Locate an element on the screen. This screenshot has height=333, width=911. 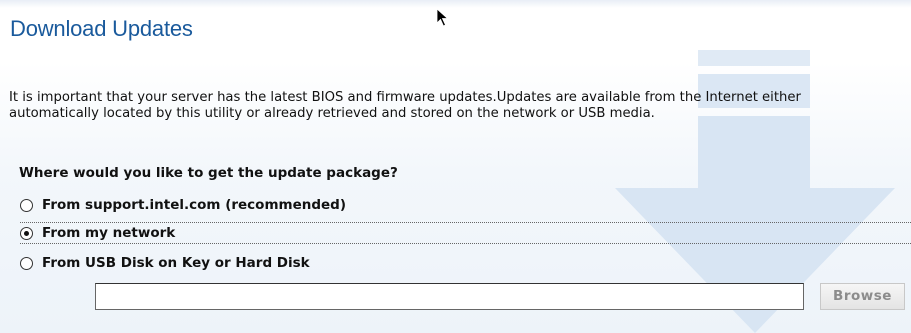
option-usb-disk: From USB Disk on Key or Hard Disk is located at coordinates (165, 263).